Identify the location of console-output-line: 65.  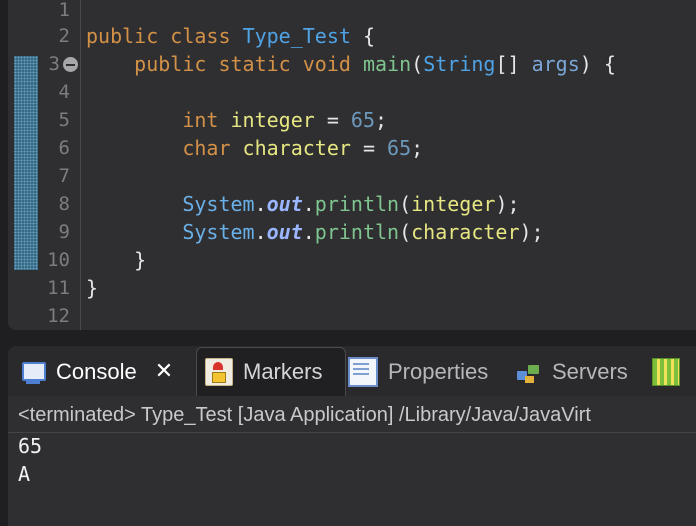
(30, 446).